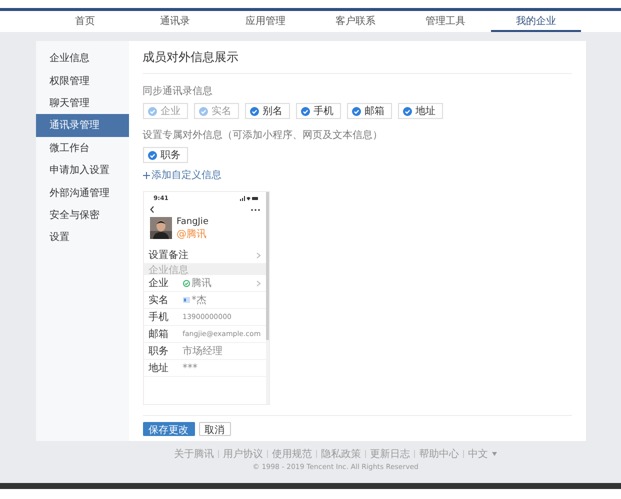  Describe the element at coordinates (82, 192) in the screenshot. I see `sidebar-item: 外部沟通管理` at that location.